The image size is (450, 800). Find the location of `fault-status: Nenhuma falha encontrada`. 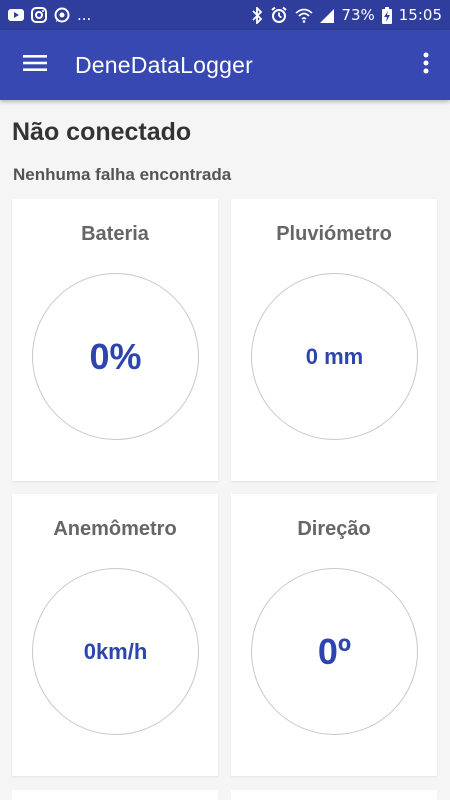

fault-status: Nenhuma falha encontrada is located at coordinates (122, 174).